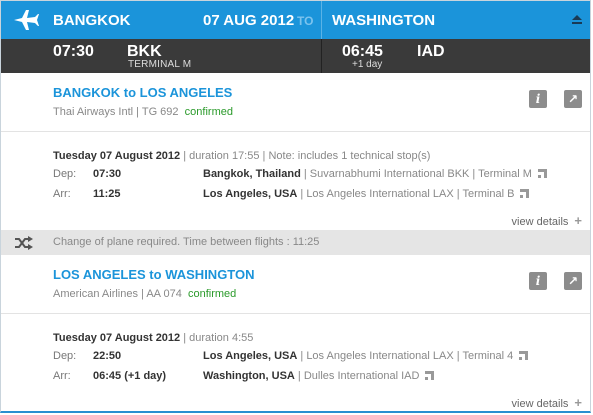 The height and width of the screenshot is (415, 593). I want to click on segment-date-line: Tuesday 07 August 2012 | duration 4:55, so click(153, 338).